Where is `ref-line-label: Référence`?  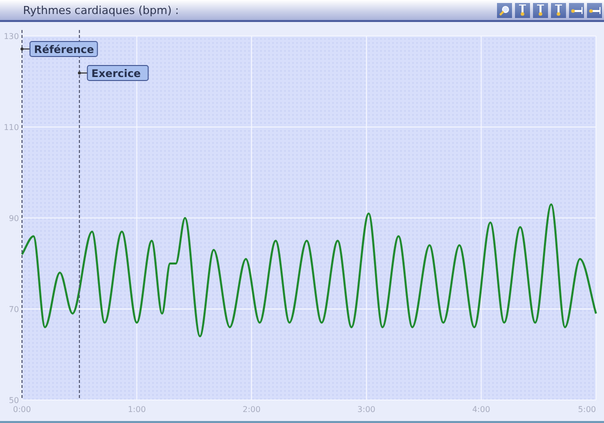 ref-line-label: Référence is located at coordinates (64, 50).